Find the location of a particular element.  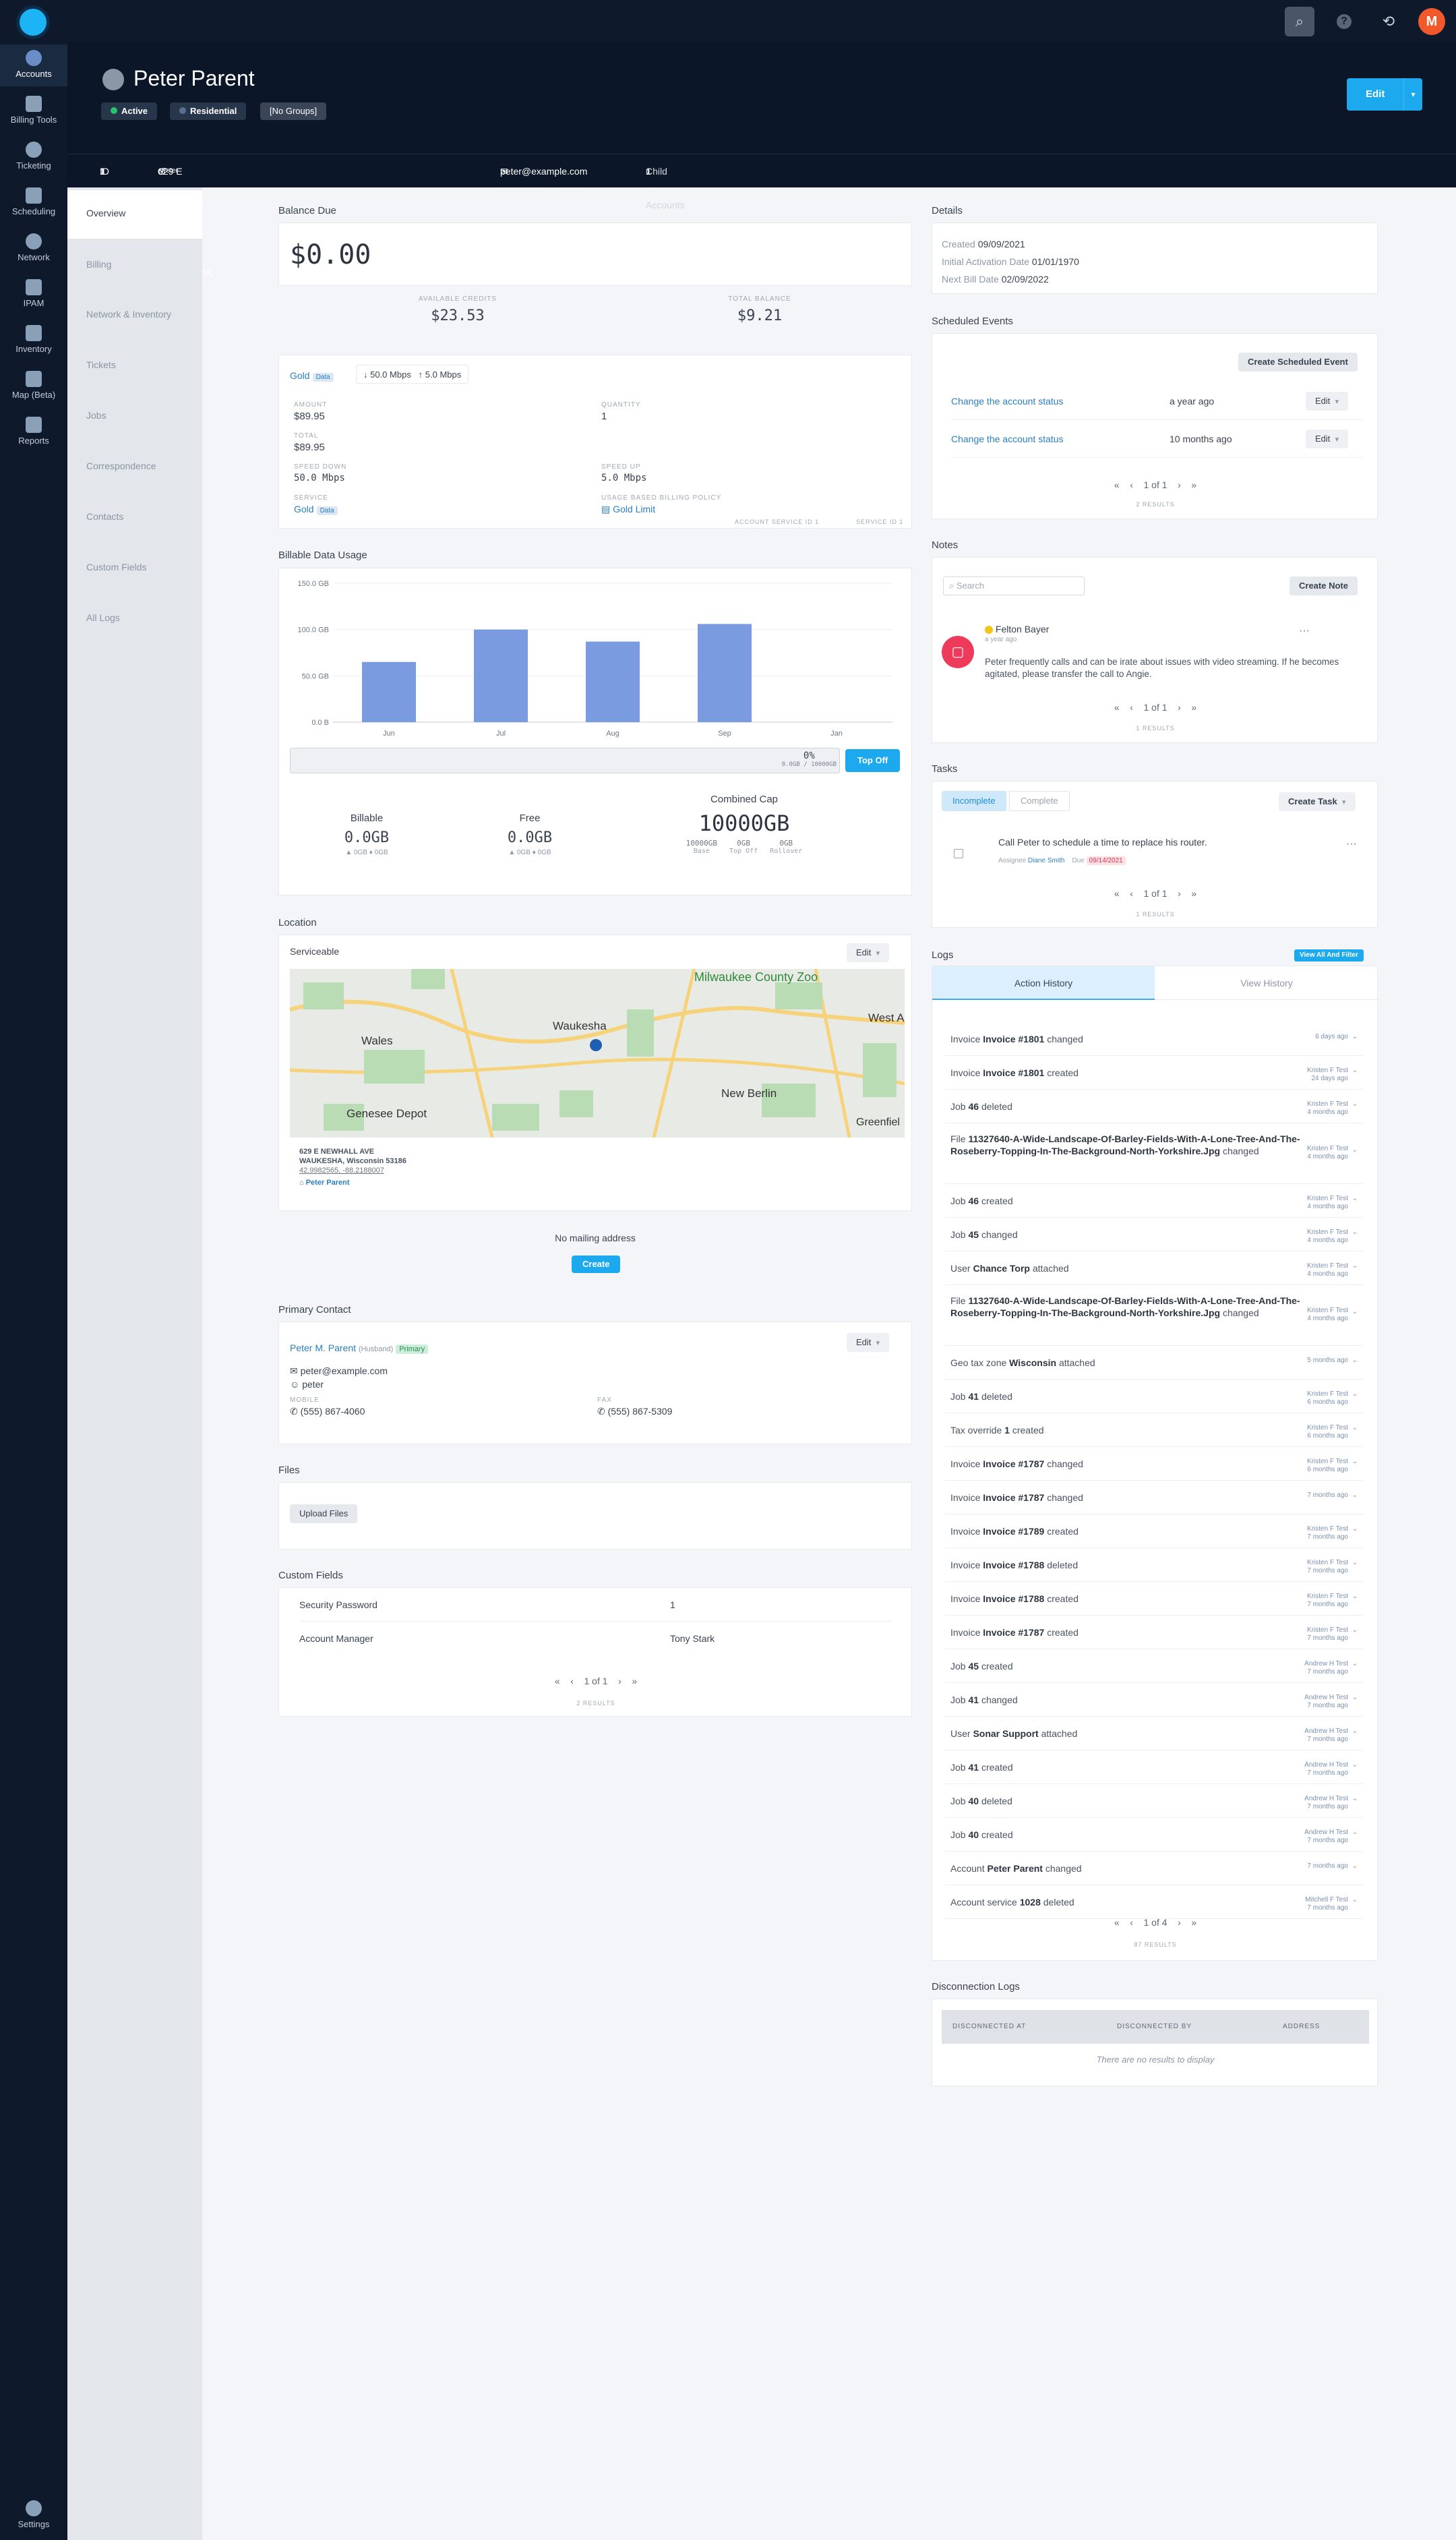

tab-incomplete: Incomplete is located at coordinates (974, 801).